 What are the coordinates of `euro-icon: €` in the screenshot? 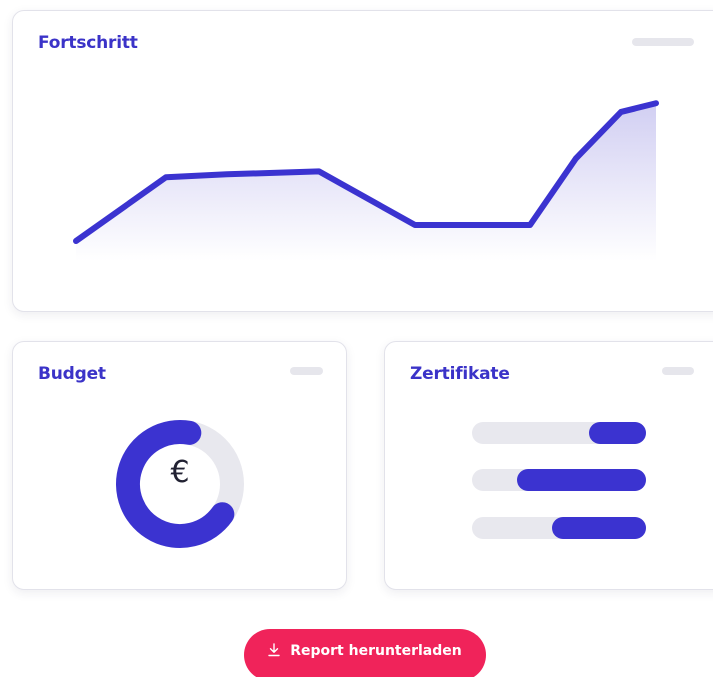 It's located at (180, 472).